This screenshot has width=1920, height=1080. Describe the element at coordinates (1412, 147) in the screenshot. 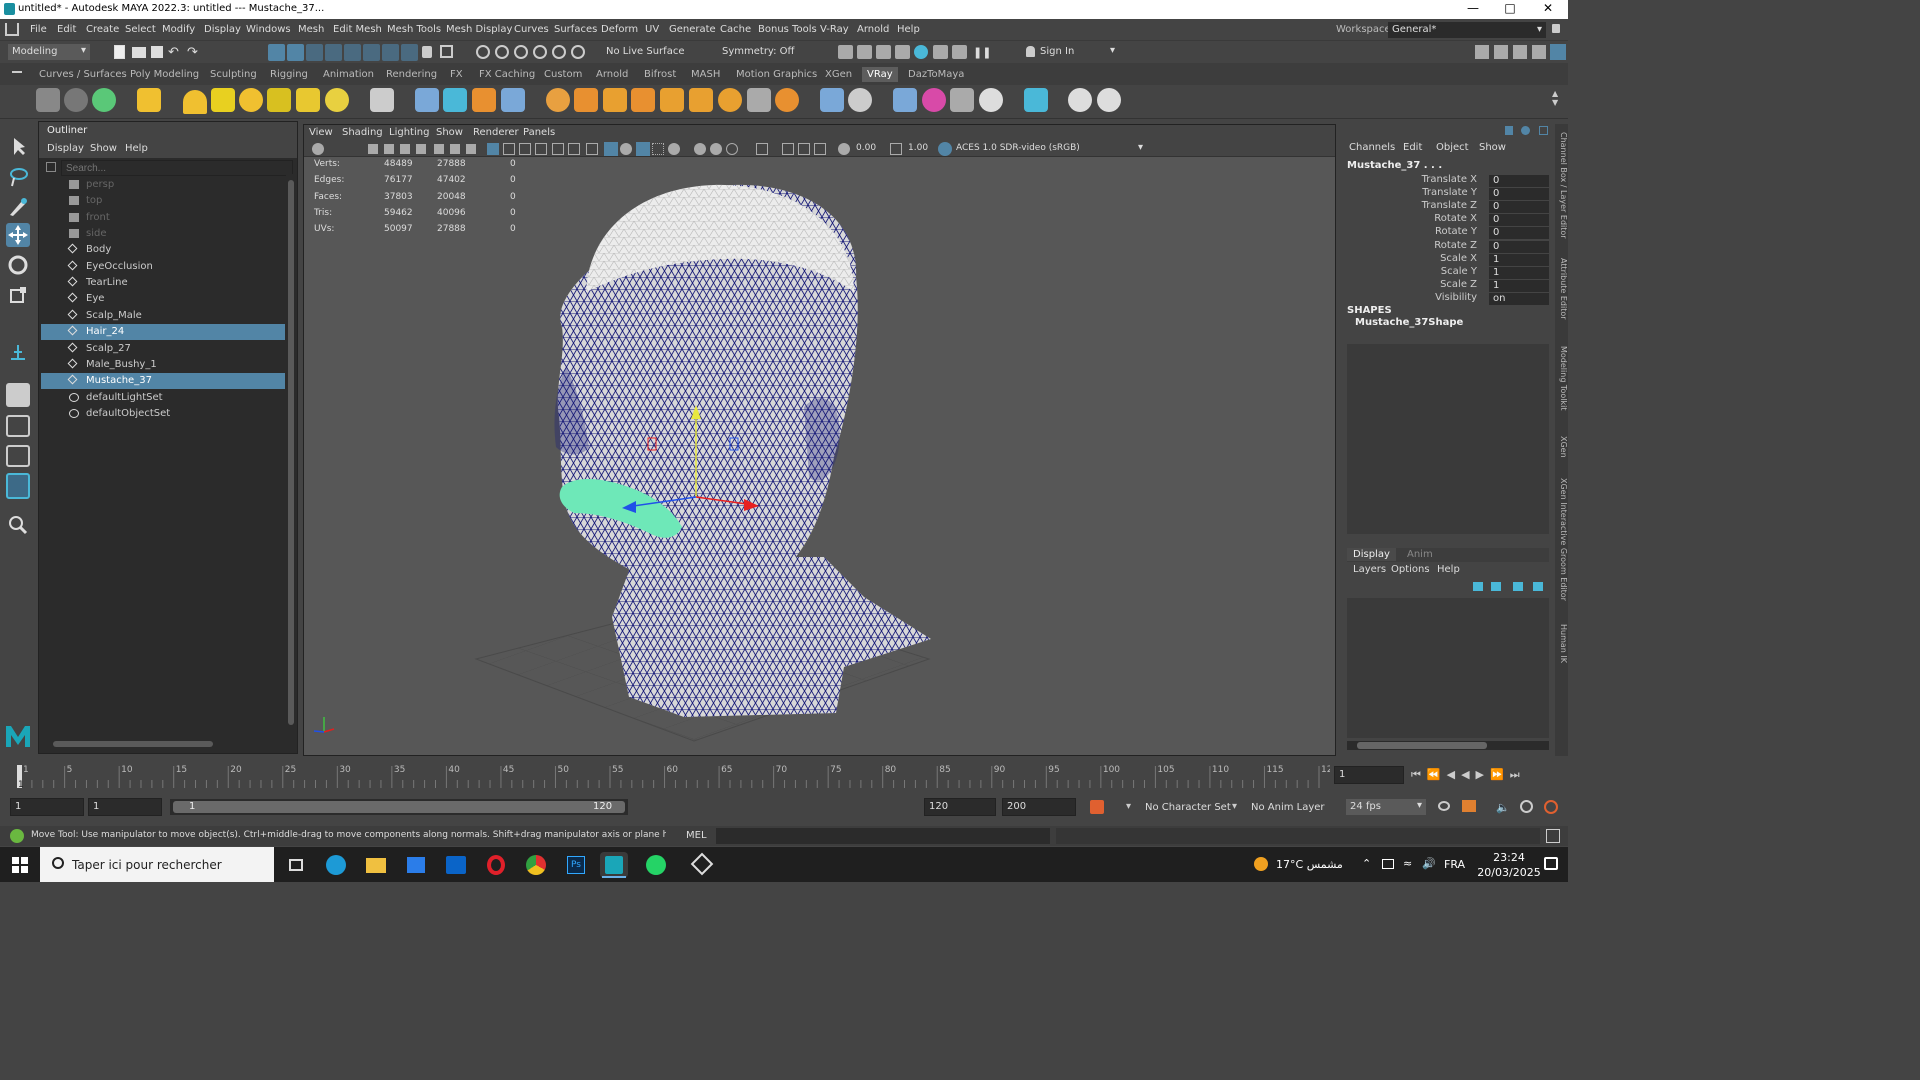

I see `channel-box-menu-edit: Edit` at that location.